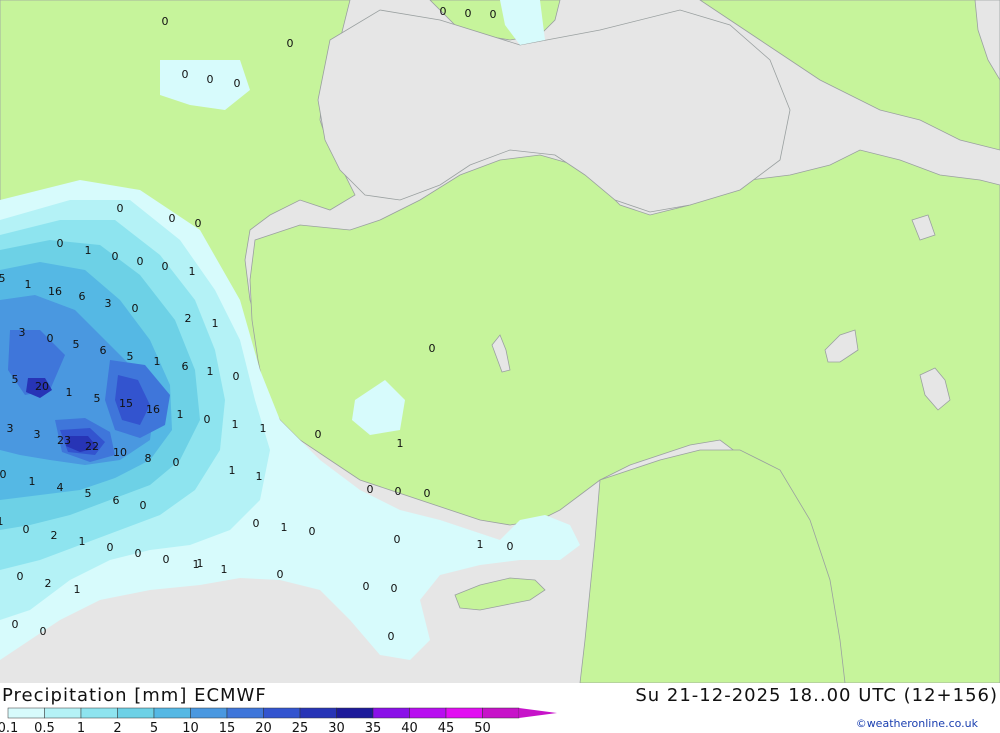  Describe the element at coordinates (300, 727) in the screenshot. I see `legend-label: 25` at that location.